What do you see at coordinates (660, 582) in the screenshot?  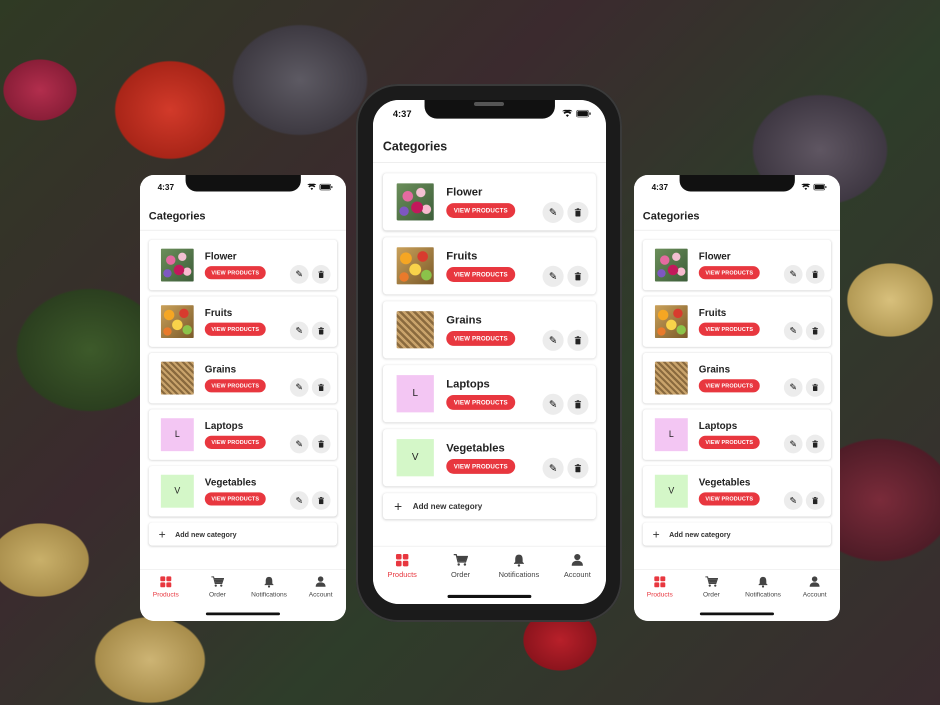 I see `grid-icon` at bounding box center [660, 582].